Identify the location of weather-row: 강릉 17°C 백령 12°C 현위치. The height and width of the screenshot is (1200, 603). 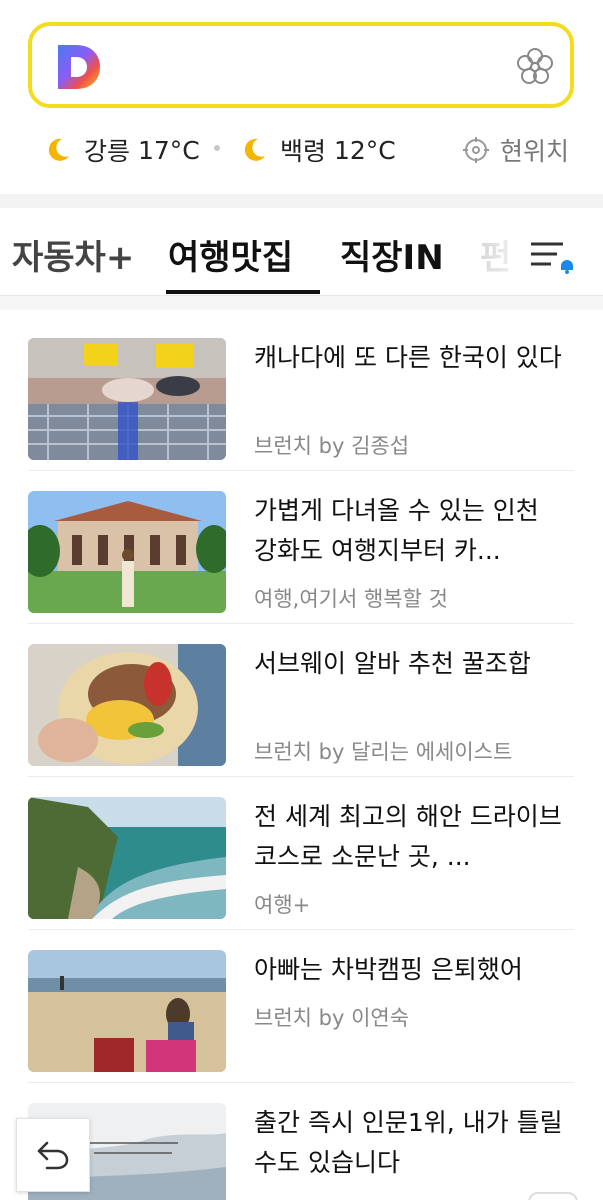
(301, 151).